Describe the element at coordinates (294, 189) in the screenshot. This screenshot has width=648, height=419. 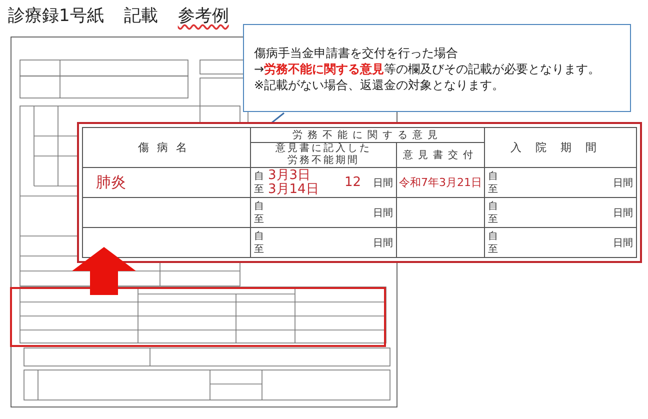
I see `end-date: 3月14日` at that location.